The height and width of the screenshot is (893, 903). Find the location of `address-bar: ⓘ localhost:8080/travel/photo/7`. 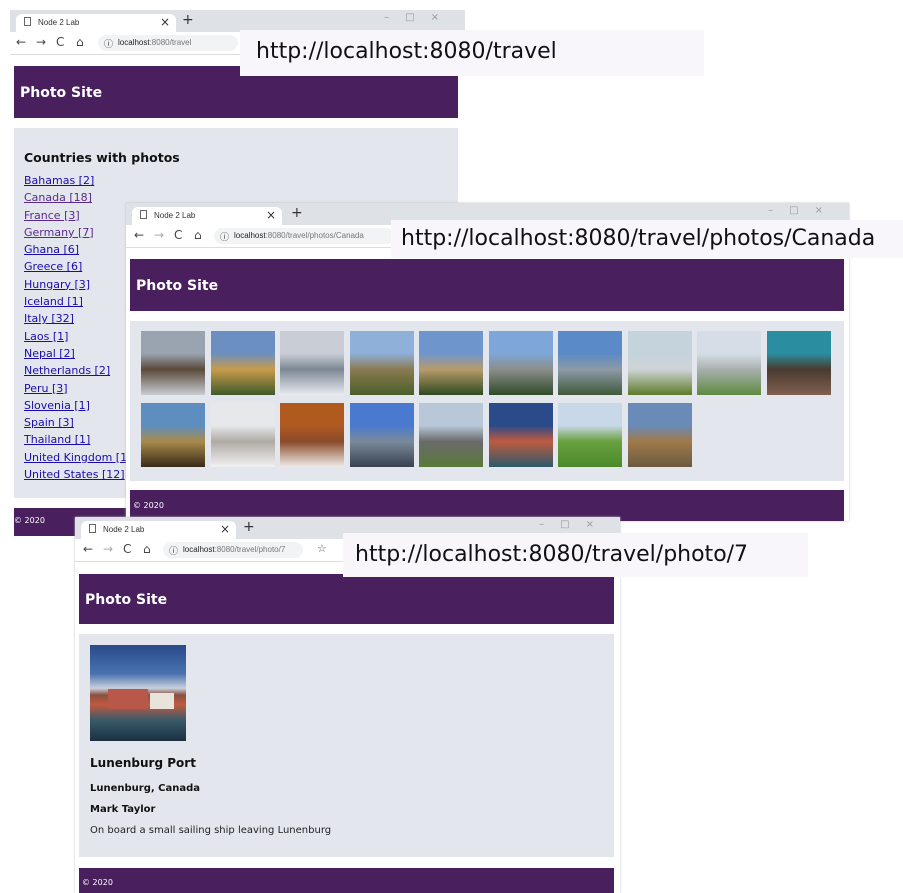

address-bar: ⓘ localhost:8080/travel/photo/7 is located at coordinates (233, 550).